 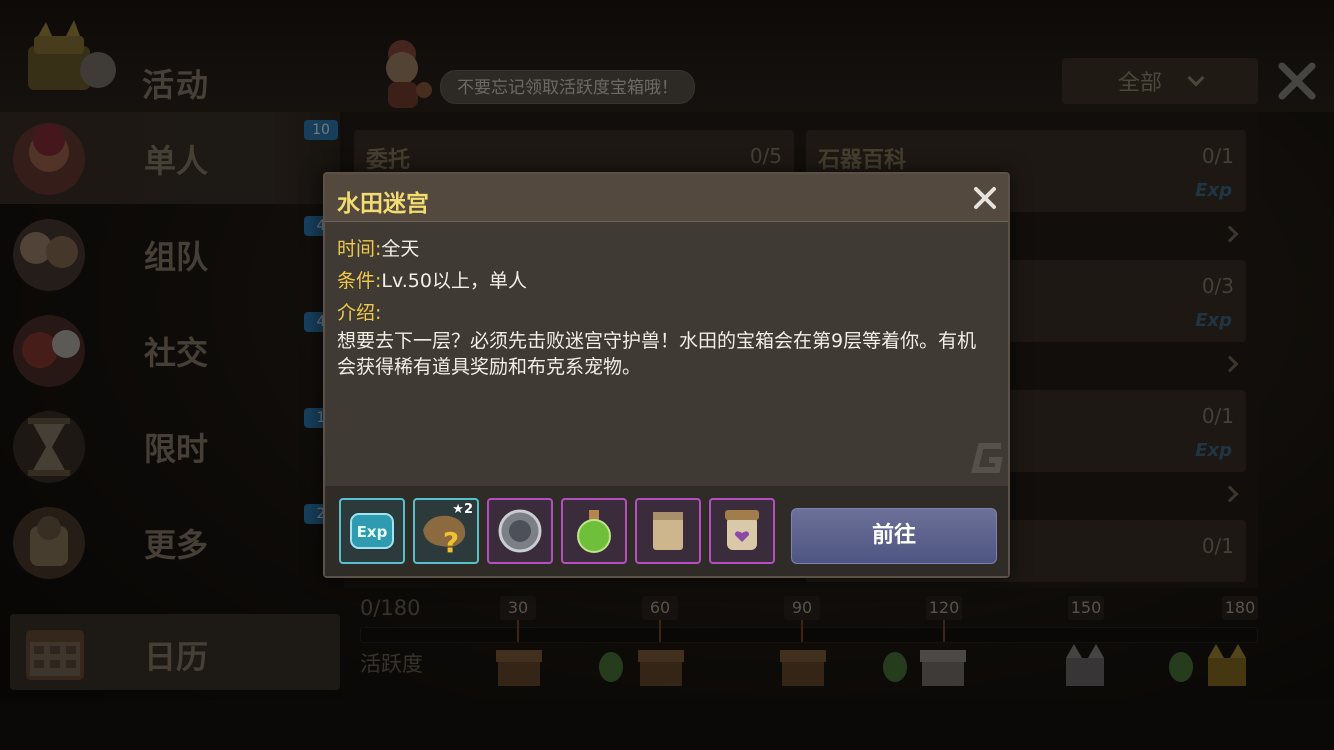 I want to click on jar-icon, so click(x=742, y=530).